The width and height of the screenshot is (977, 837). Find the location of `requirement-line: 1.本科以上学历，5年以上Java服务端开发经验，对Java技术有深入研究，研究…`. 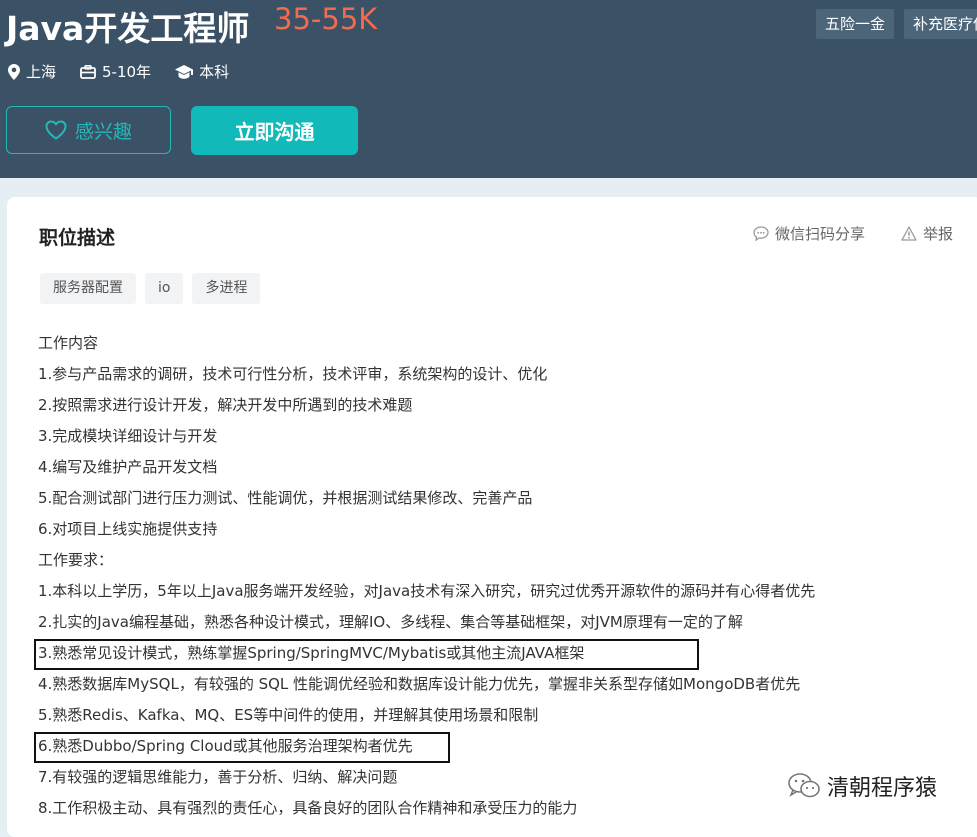

requirement-line: 1.本科以上学历，5年以上Java服务端开发经验，对Java技术有深入研究，研究… is located at coordinates (427, 591).